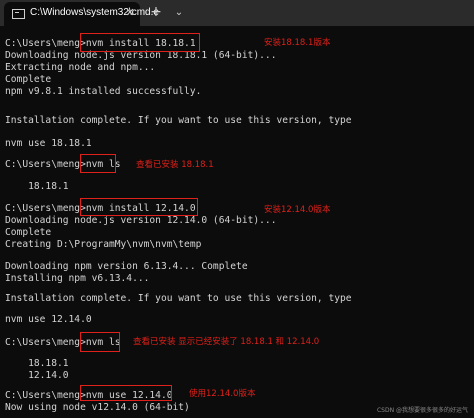 Image resolution: width=474 pixels, height=418 pixels. Describe the element at coordinates (37, 375) in the screenshot. I see `version-line: 12.14.0` at that location.